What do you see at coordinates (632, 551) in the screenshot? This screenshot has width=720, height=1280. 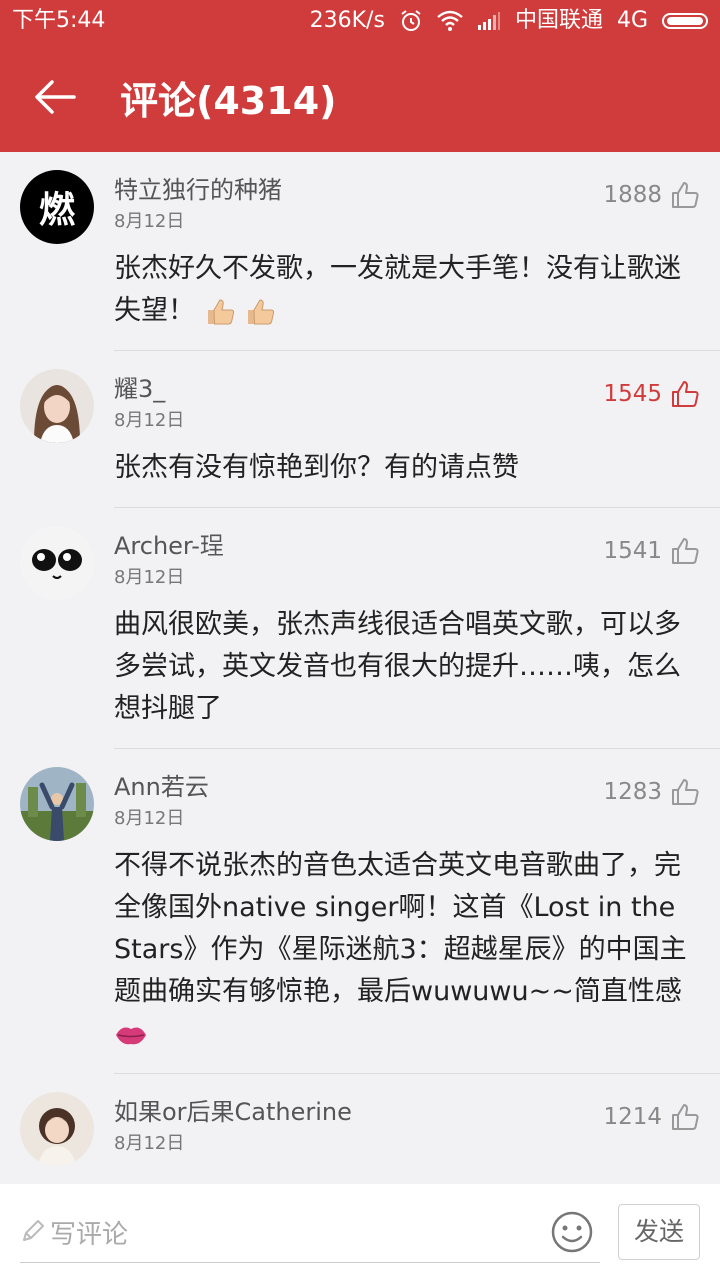 I see `like-count: 1541` at bounding box center [632, 551].